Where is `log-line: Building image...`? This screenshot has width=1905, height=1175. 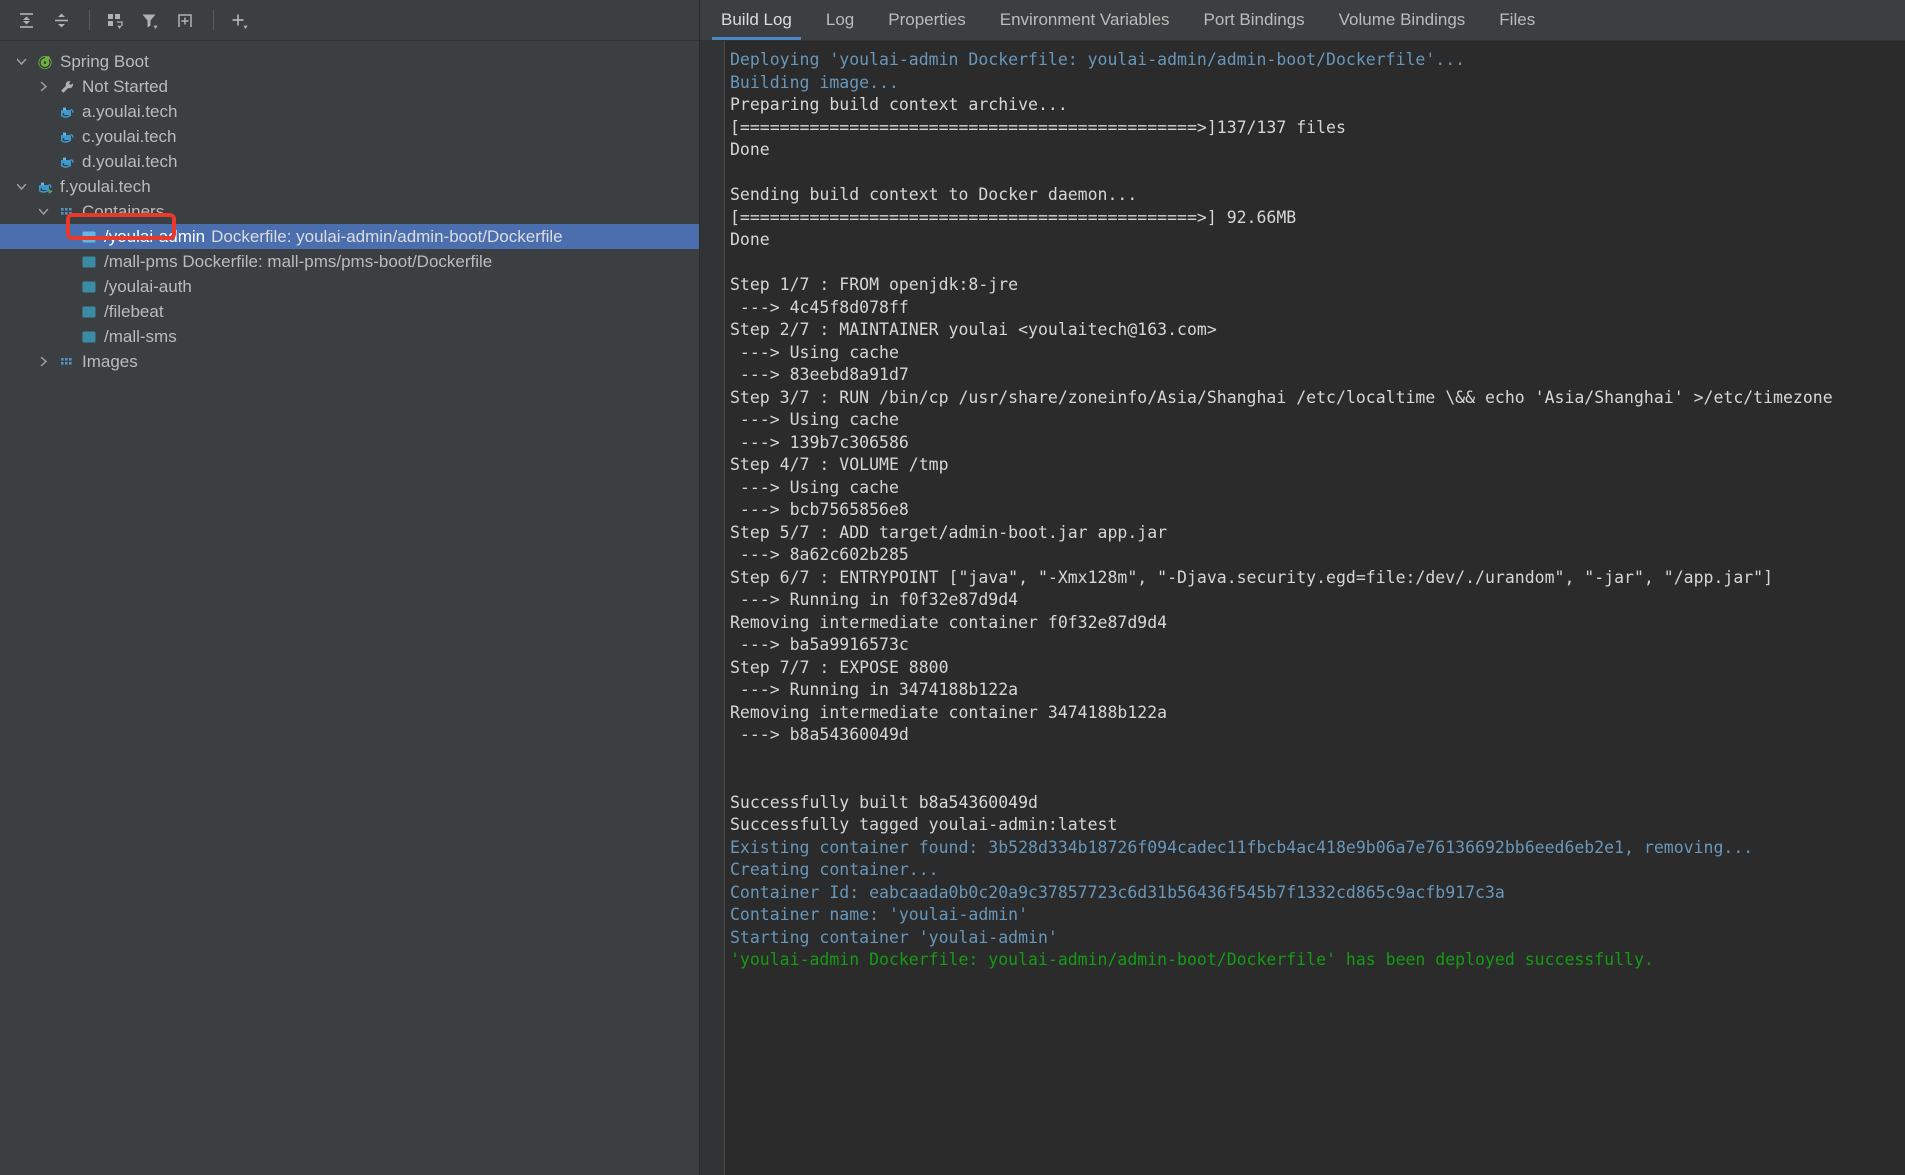
log-line: Building image... is located at coordinates (814, 82).